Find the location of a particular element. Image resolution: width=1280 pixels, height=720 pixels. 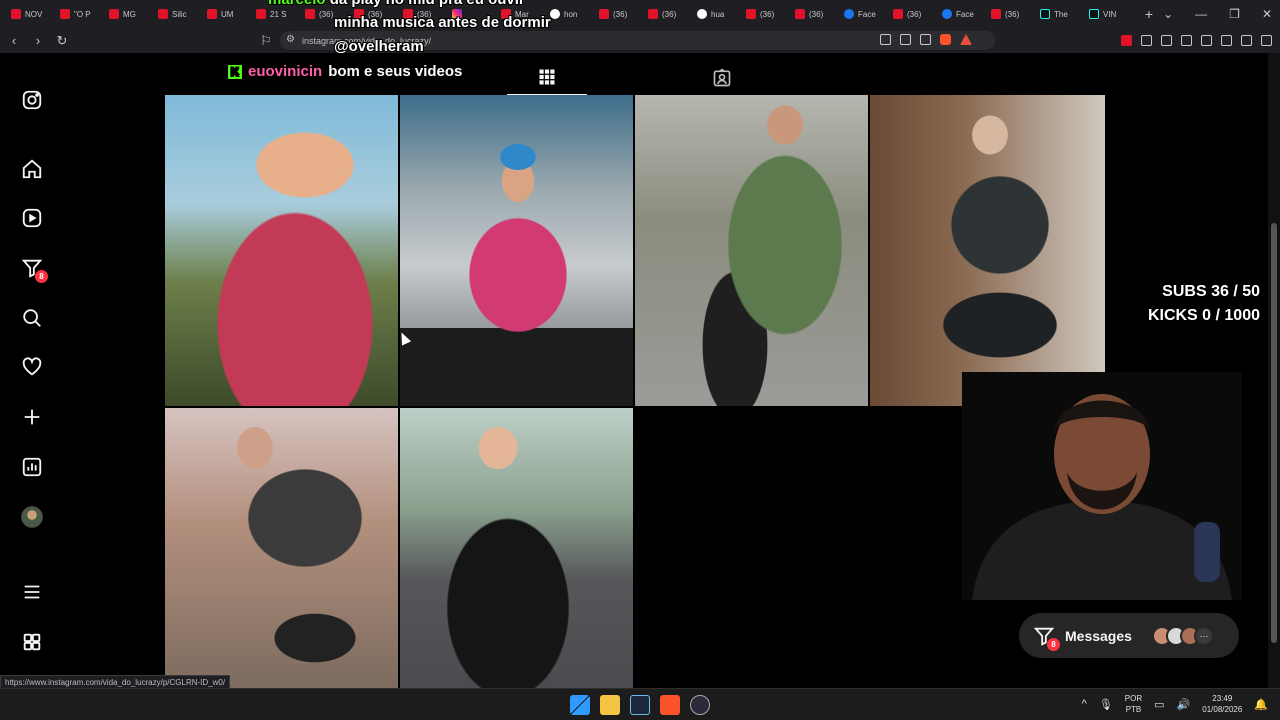

browser-menu-icon is located at coordinates (1266, 40).